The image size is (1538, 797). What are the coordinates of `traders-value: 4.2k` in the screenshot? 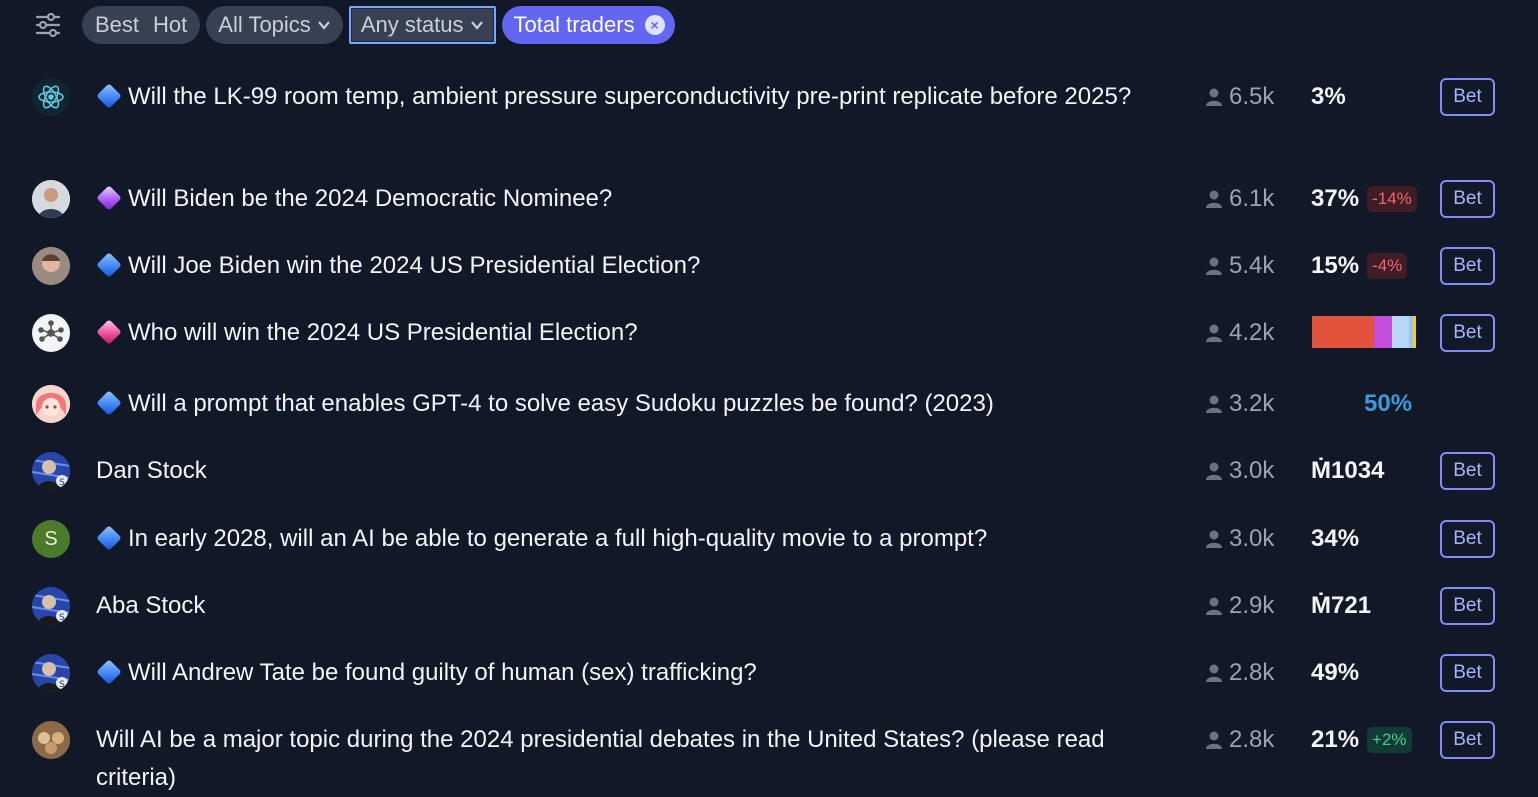 It's located at (1252, 332).